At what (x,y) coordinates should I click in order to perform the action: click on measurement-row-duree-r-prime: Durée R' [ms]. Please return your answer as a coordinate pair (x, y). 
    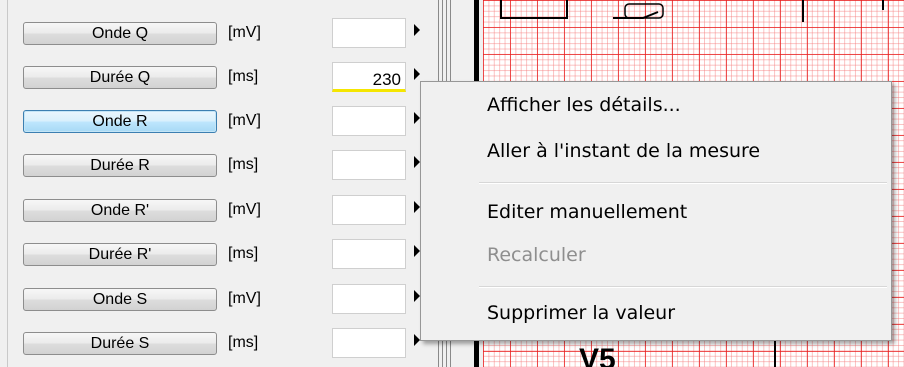
    Looking at the image, I should click on (210, 256).